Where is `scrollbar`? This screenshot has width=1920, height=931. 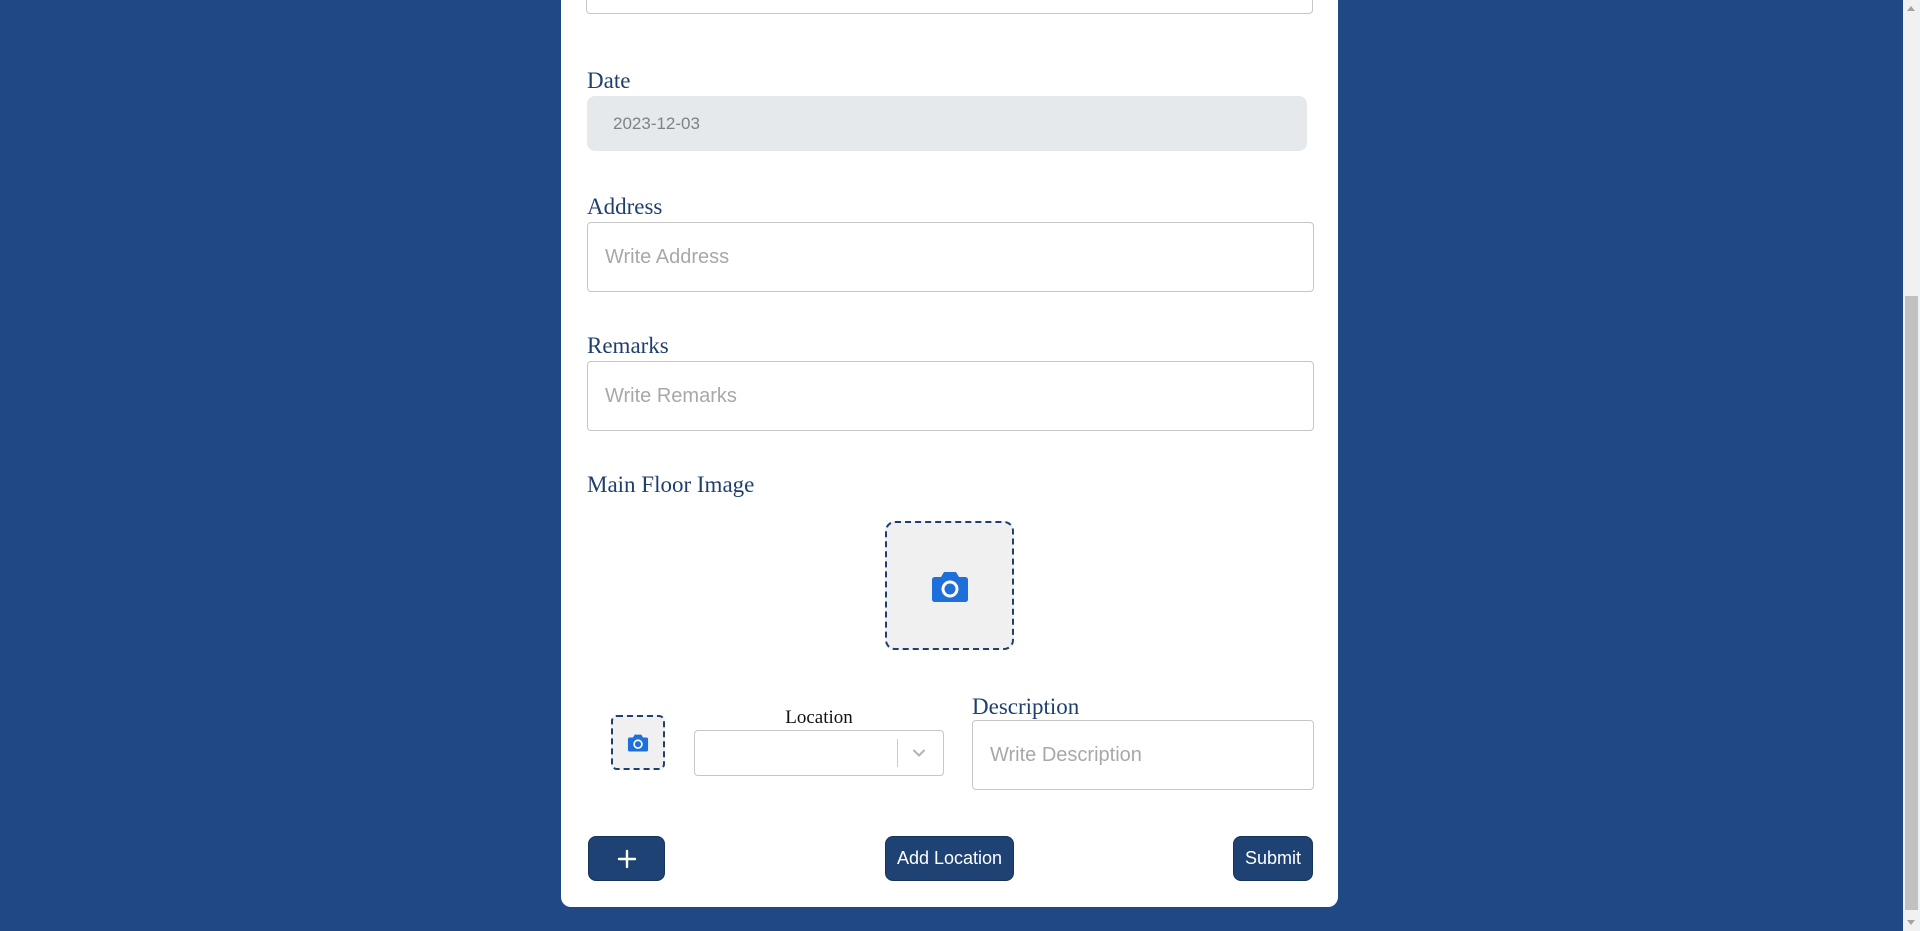
scrollbar is located at coordinates (1911, 465).